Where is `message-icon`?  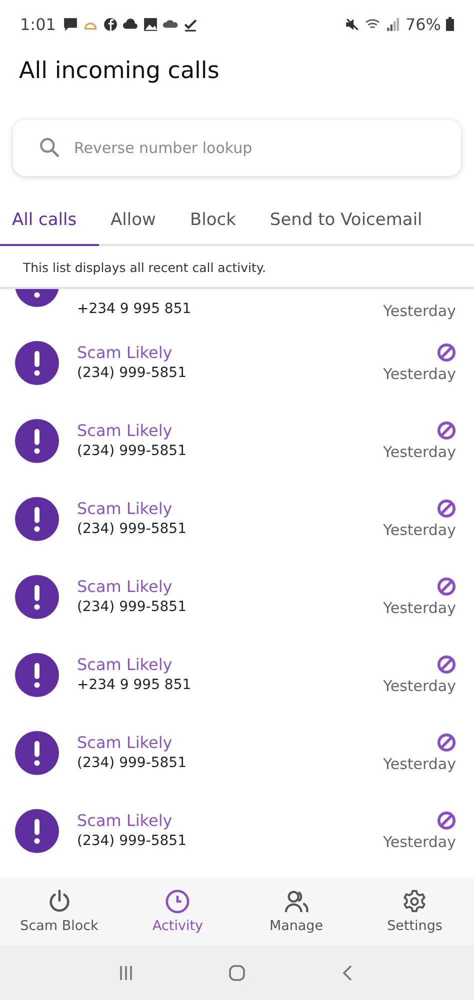 message-icon is located at coordinates (70, 24).